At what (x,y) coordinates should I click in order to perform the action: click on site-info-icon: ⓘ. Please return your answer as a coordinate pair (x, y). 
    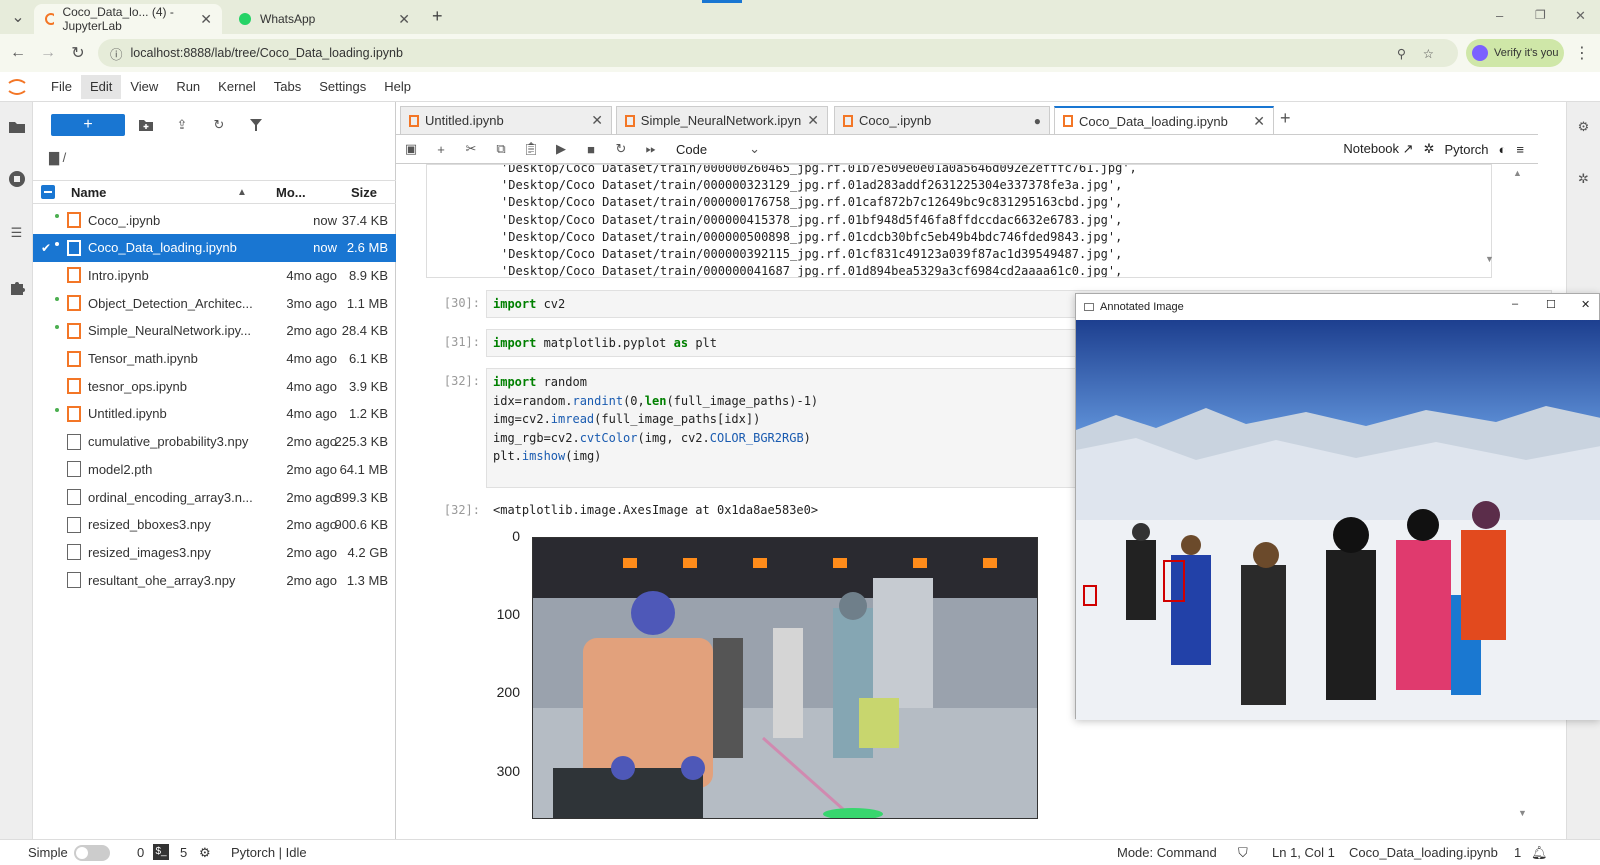
    Looking at the image, I should click on (116, 53).